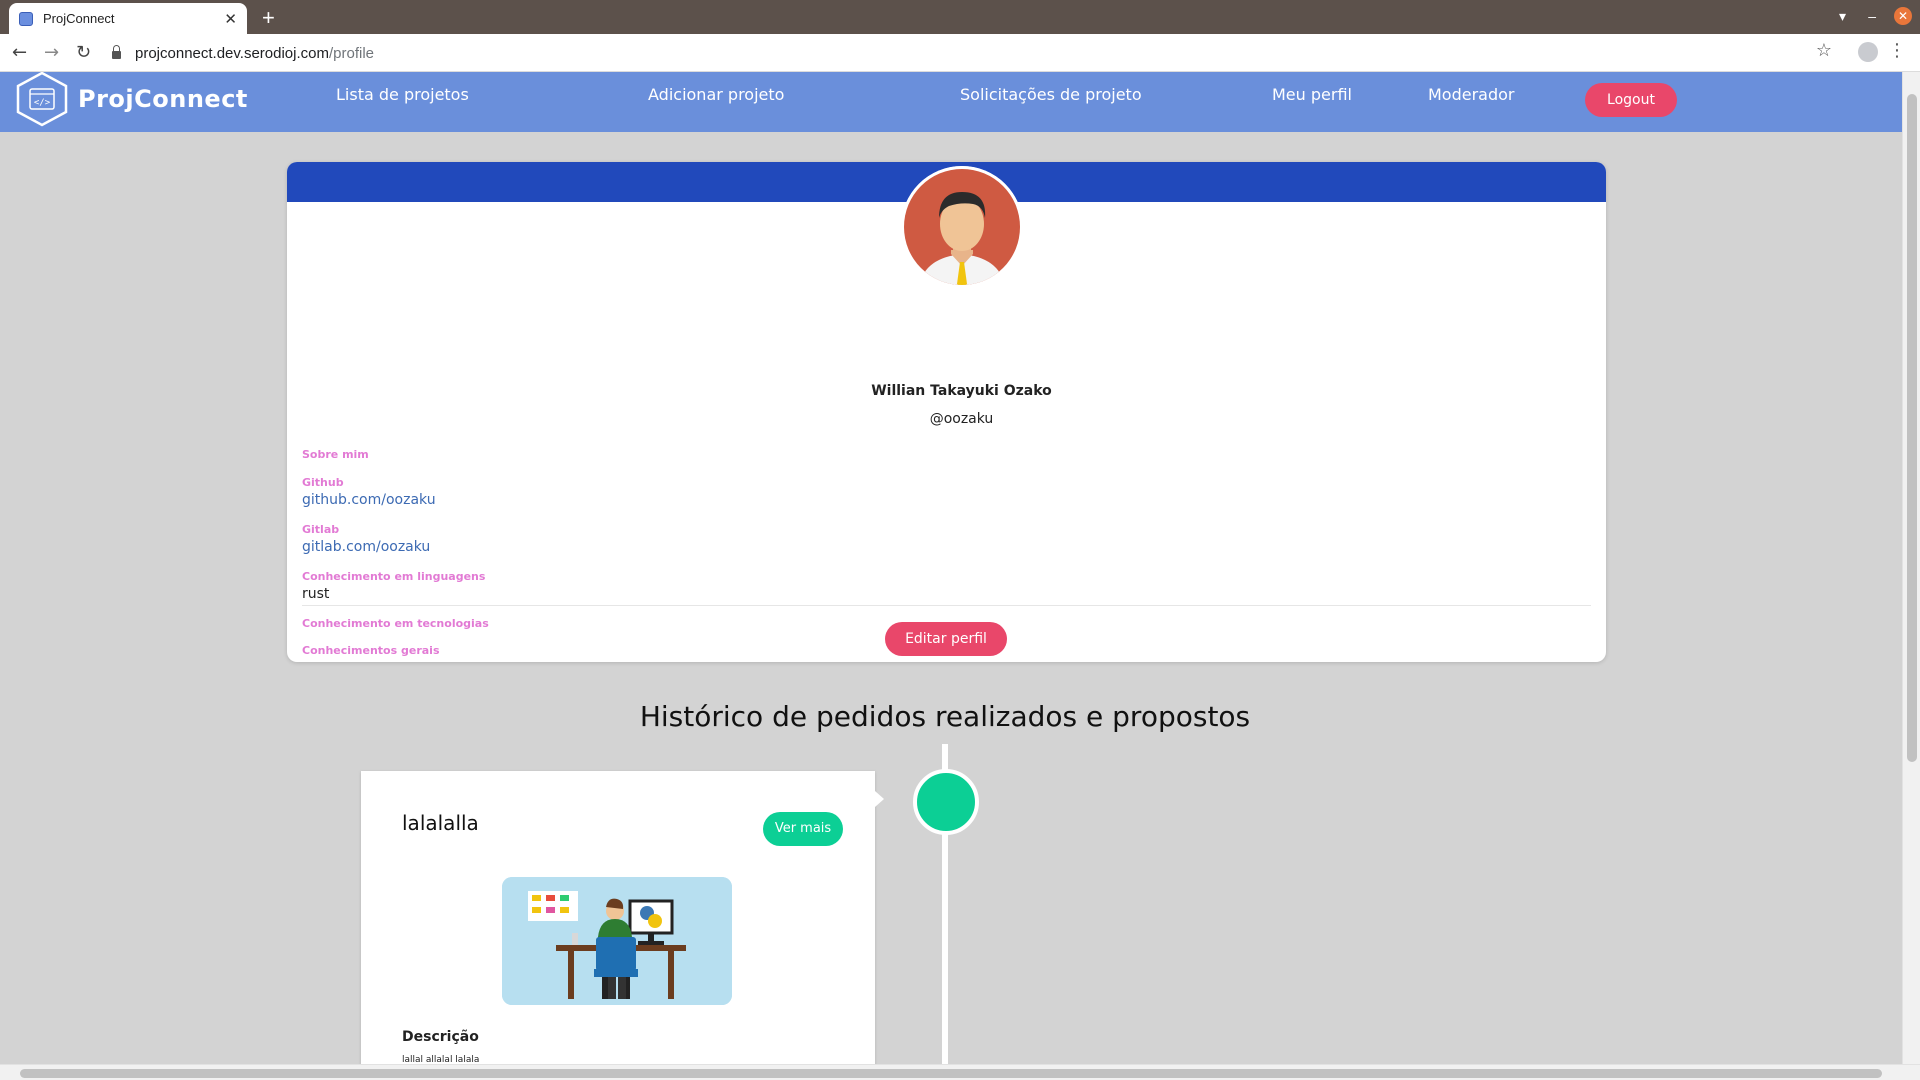 Image resolution: width=1920 pixels, height=1080 pixels. I want to click on languages-label: Conhecimento em linguagens, so click(394, 576).